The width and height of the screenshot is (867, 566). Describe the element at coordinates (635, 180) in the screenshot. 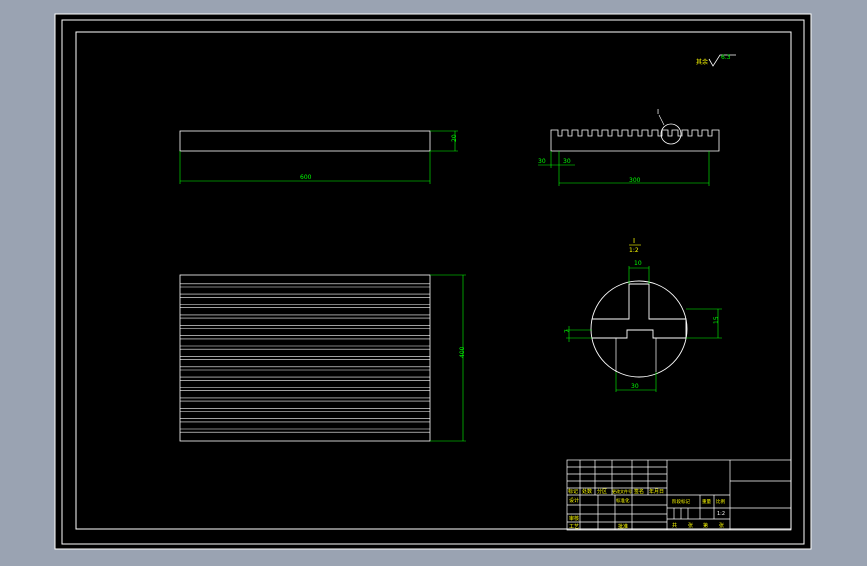

I see `side-length-dim: 300` at that location.